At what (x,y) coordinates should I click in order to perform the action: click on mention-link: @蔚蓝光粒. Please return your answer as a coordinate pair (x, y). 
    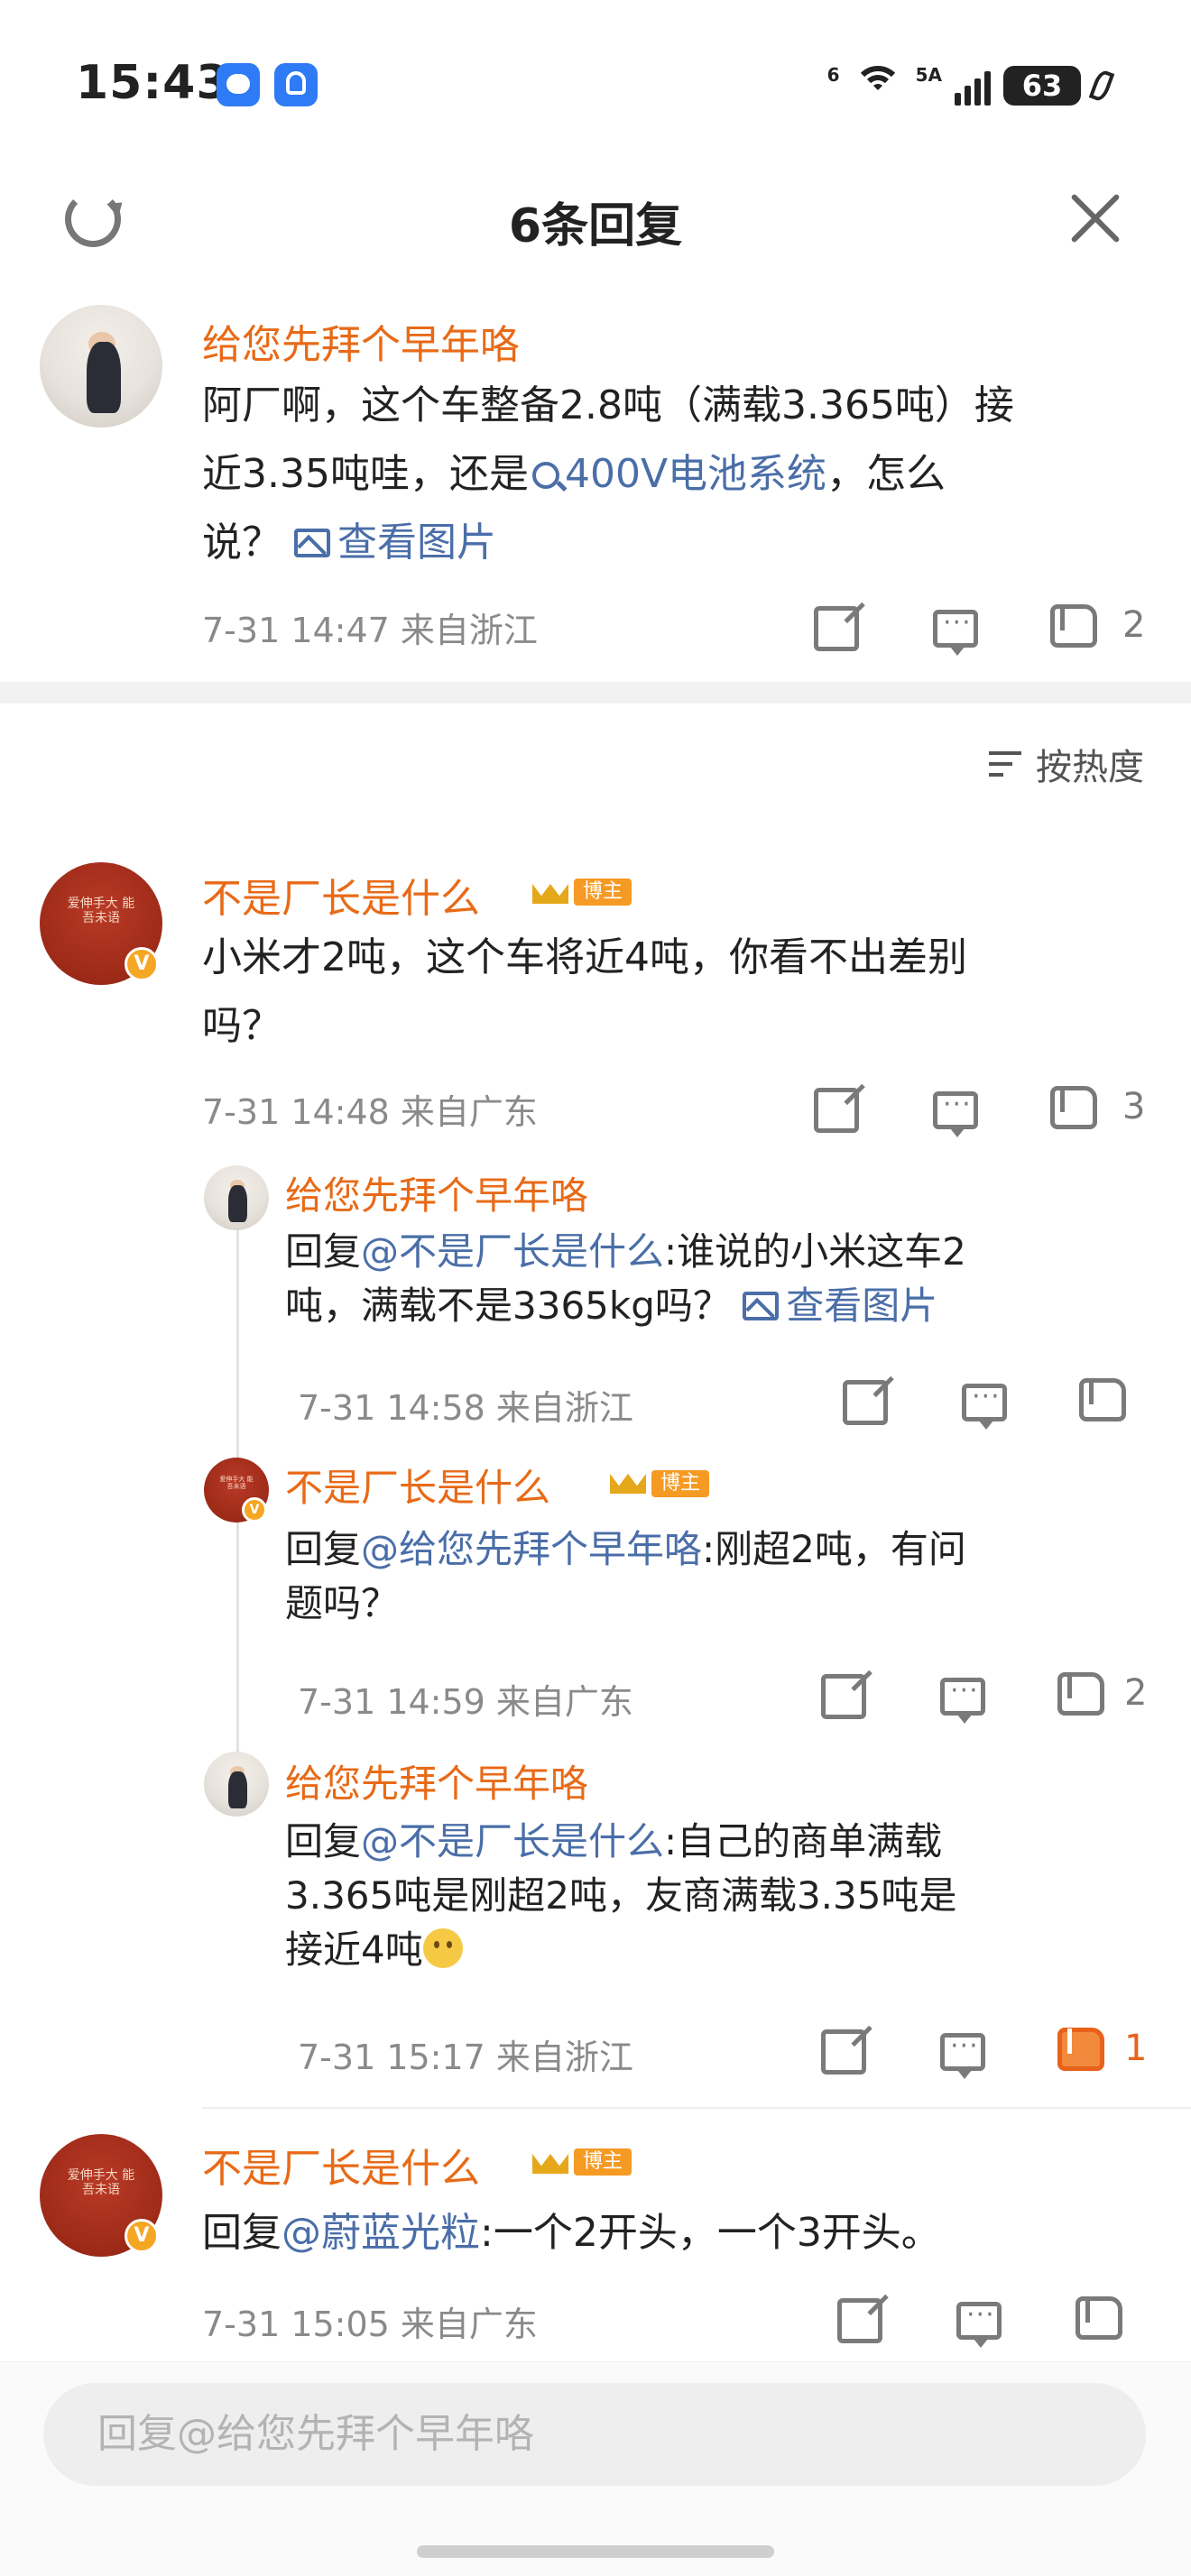
    Looking at the image, I should click on (381, 2233).